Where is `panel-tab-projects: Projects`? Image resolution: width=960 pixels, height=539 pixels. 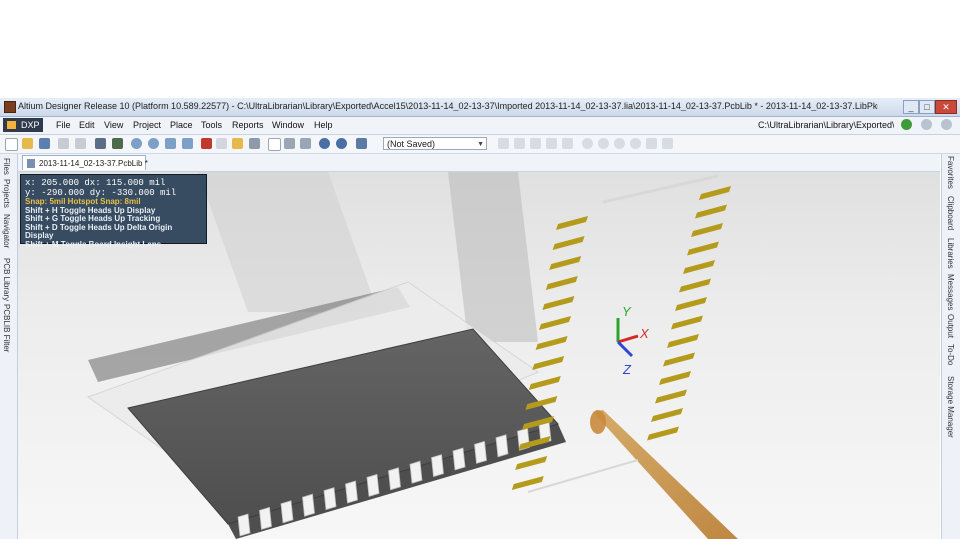
panel-tab-projects: Projects is located at coordinates (6, 193).